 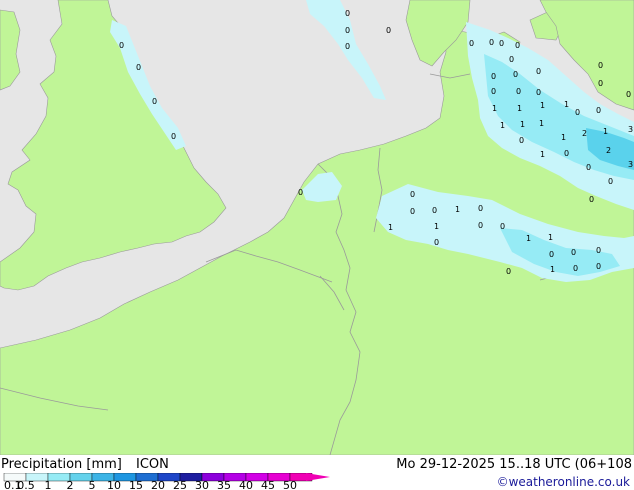 I want to click on legend-arrow, so click(x=318, y=477).